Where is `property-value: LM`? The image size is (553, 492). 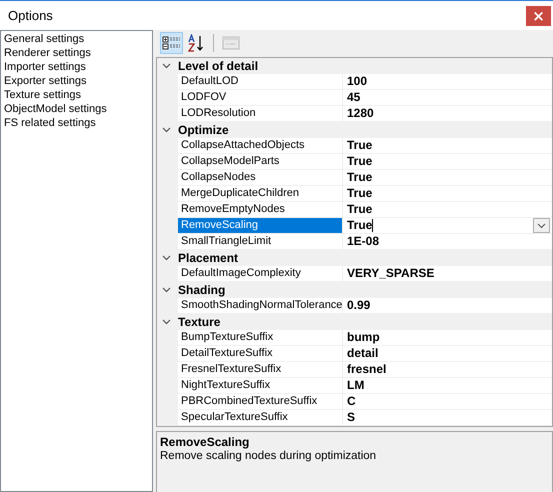
property-value: LM is located at coordinates (355, 385).